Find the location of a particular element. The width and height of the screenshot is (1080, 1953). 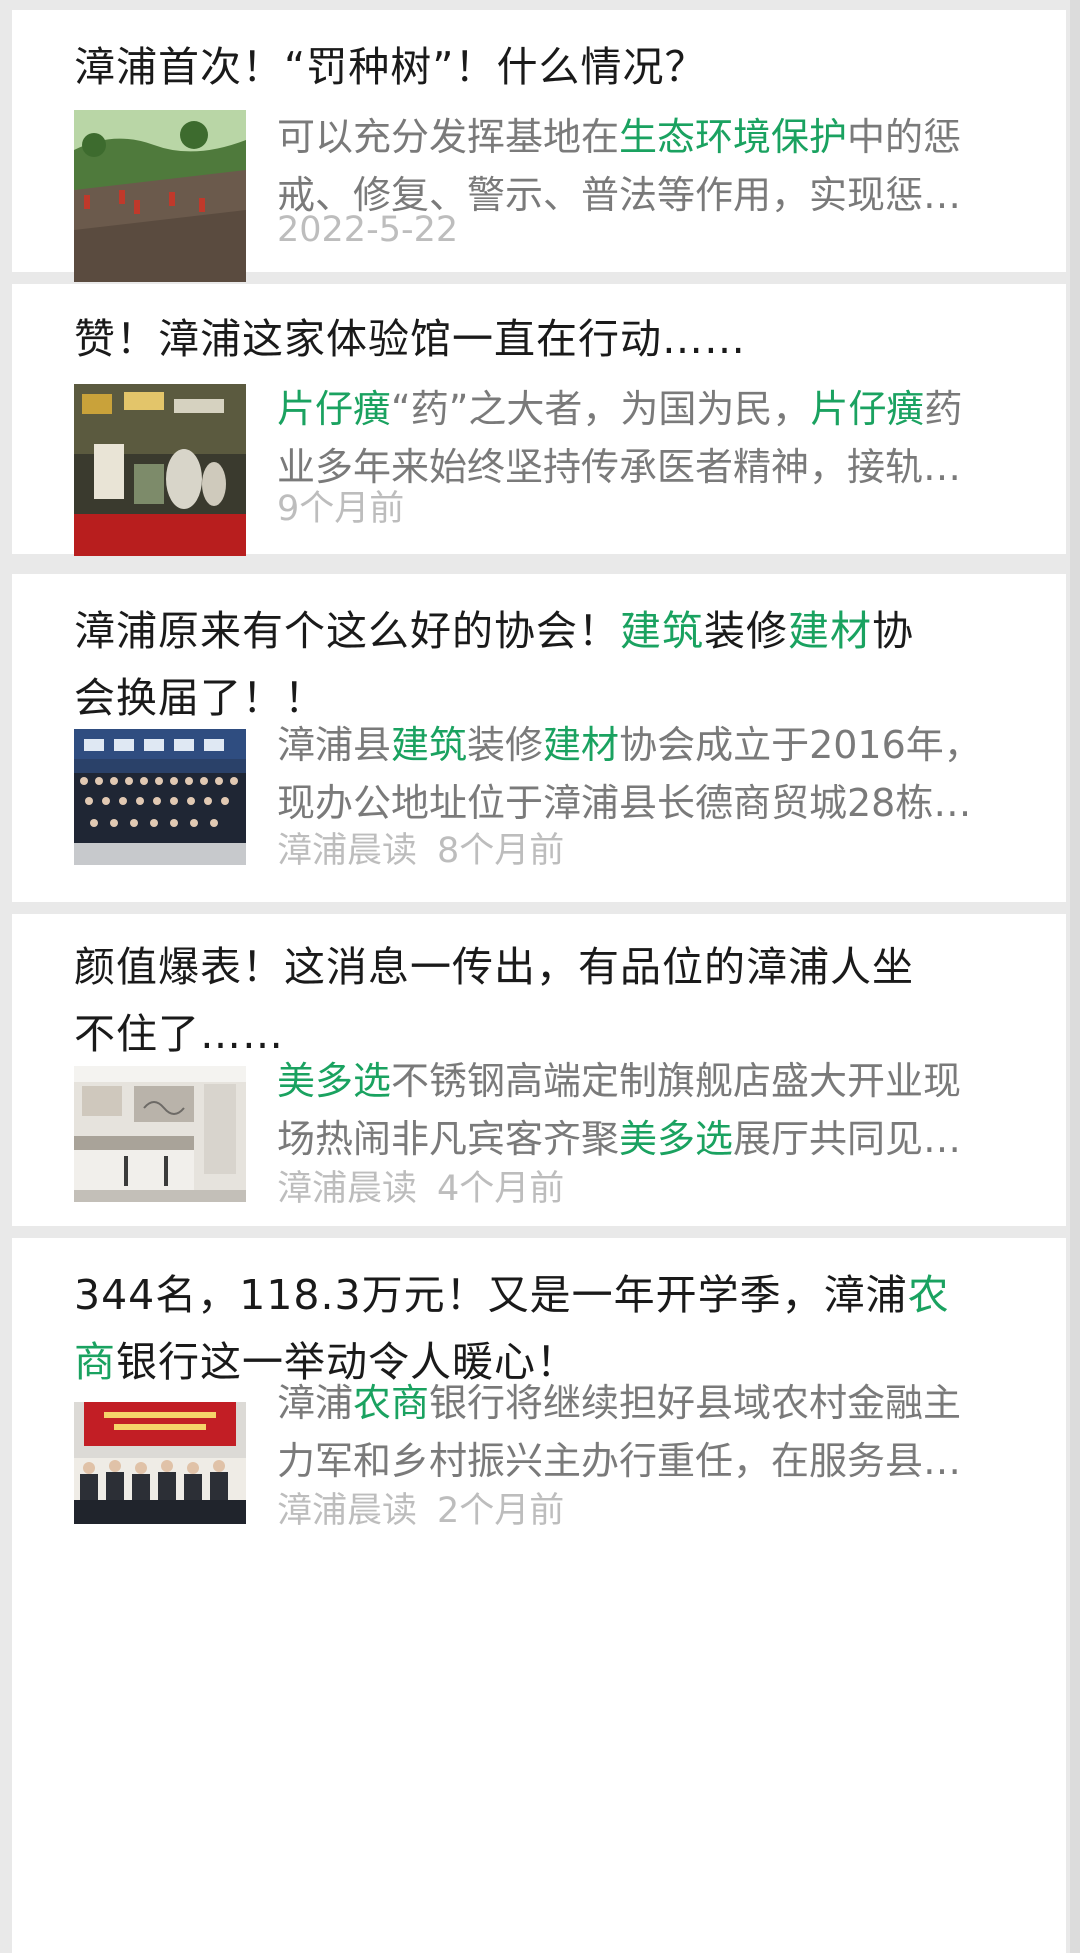

summary-line-1: 可以充分发挥基地在生态环境保护中的惩 is located at coordinates (619, 137).